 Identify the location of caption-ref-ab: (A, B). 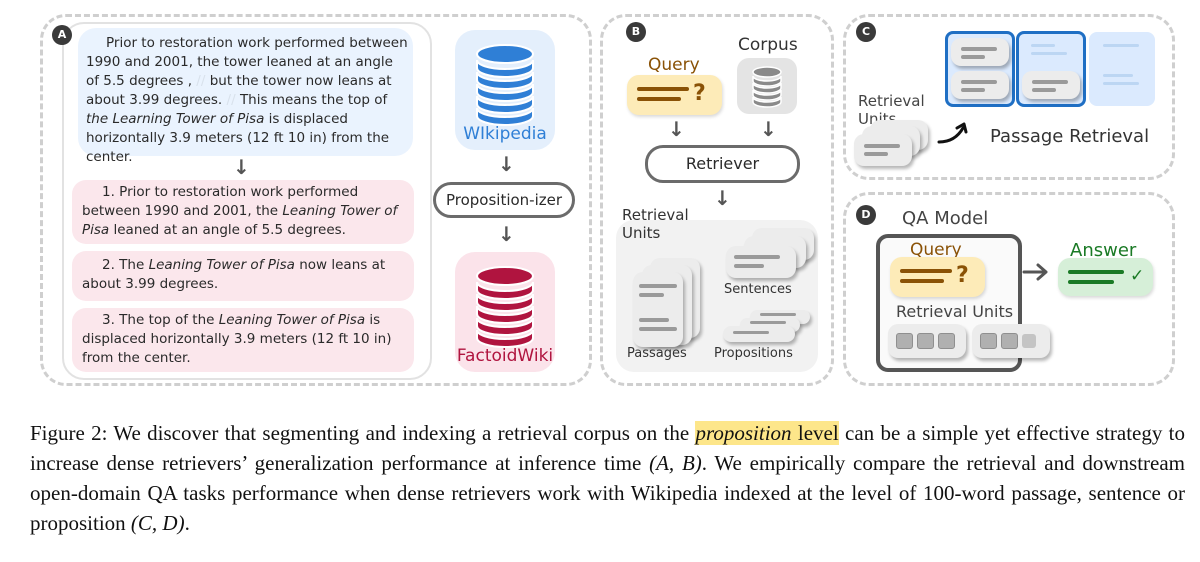
(675, 463).